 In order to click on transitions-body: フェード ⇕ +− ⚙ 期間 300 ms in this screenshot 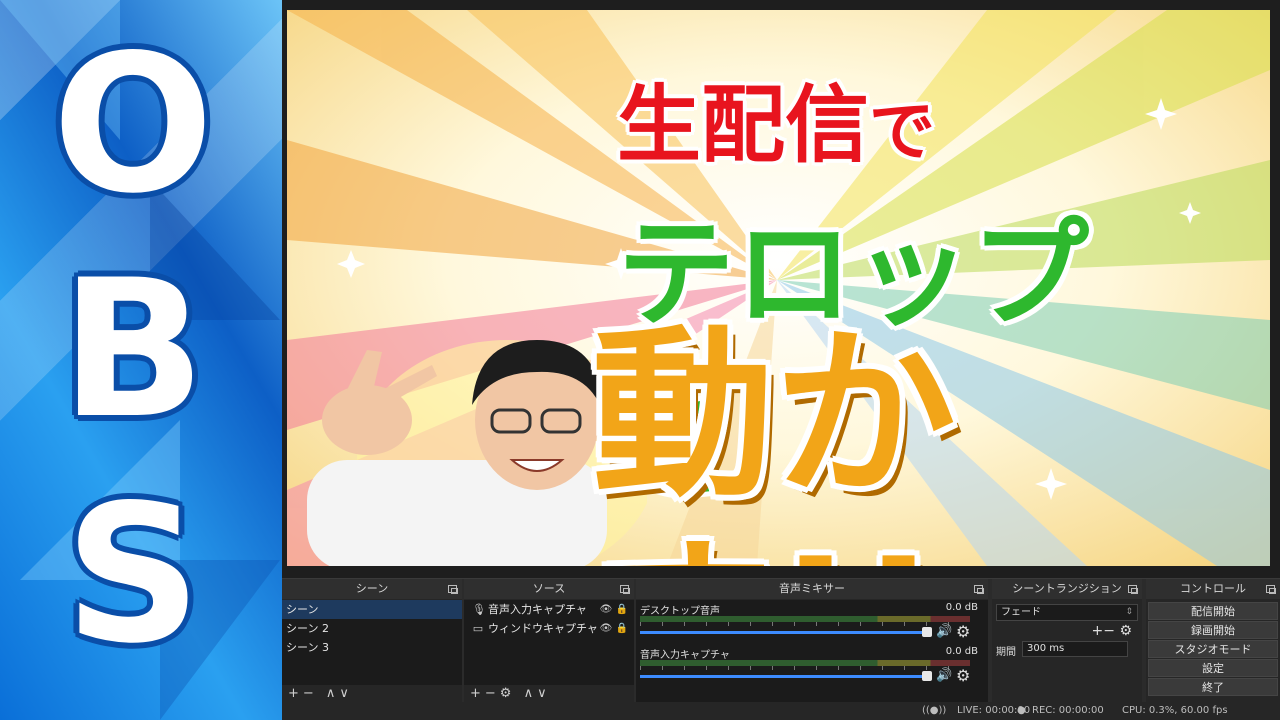, I will do `click(1067, 651)`.